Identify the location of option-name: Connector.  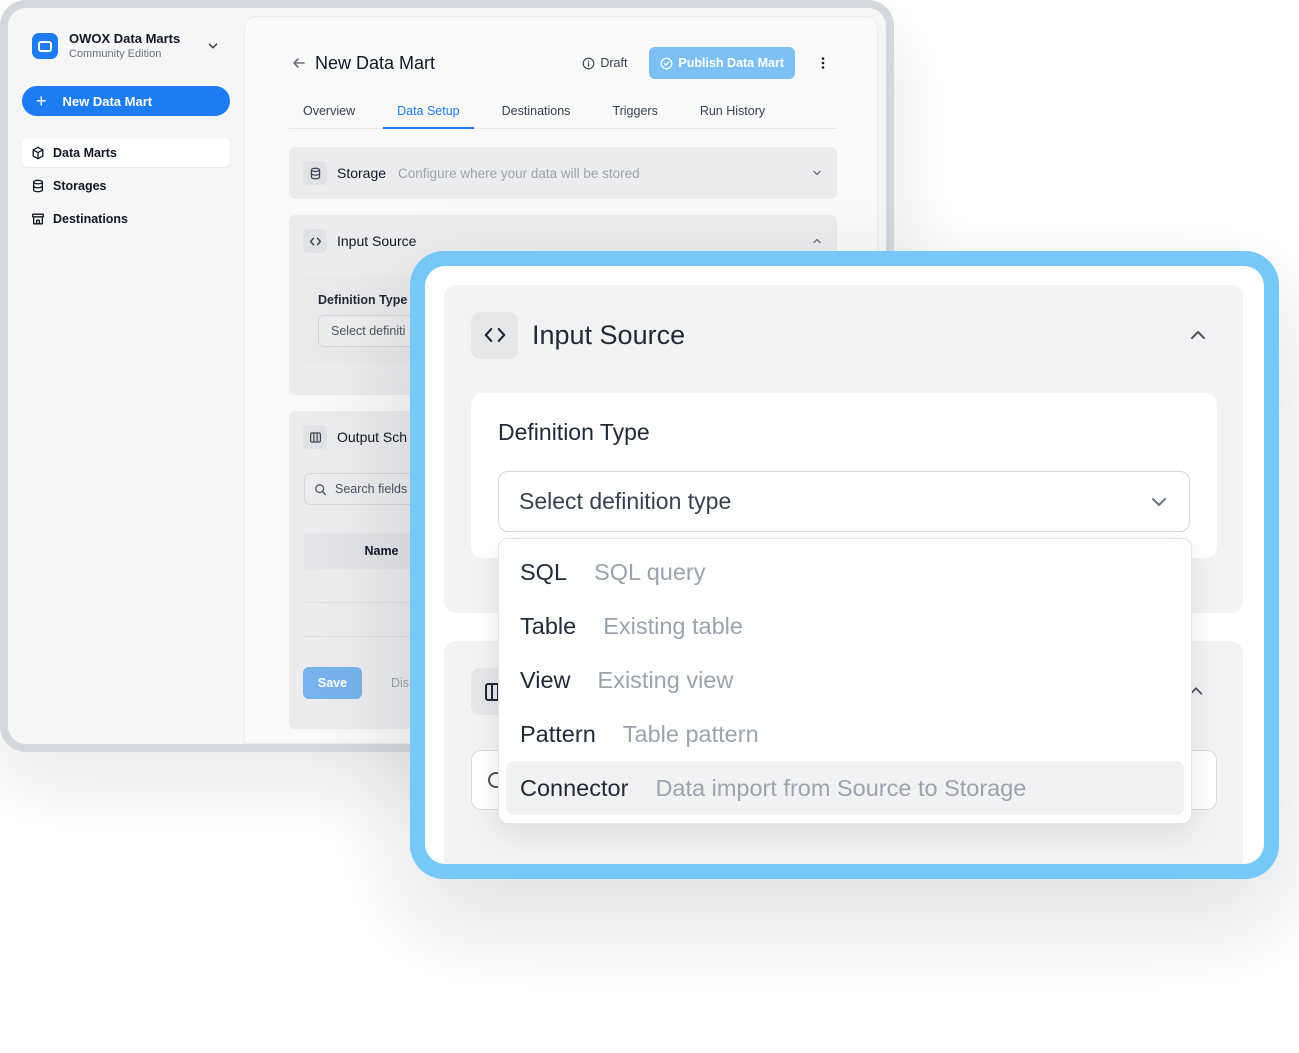
(574, 787).